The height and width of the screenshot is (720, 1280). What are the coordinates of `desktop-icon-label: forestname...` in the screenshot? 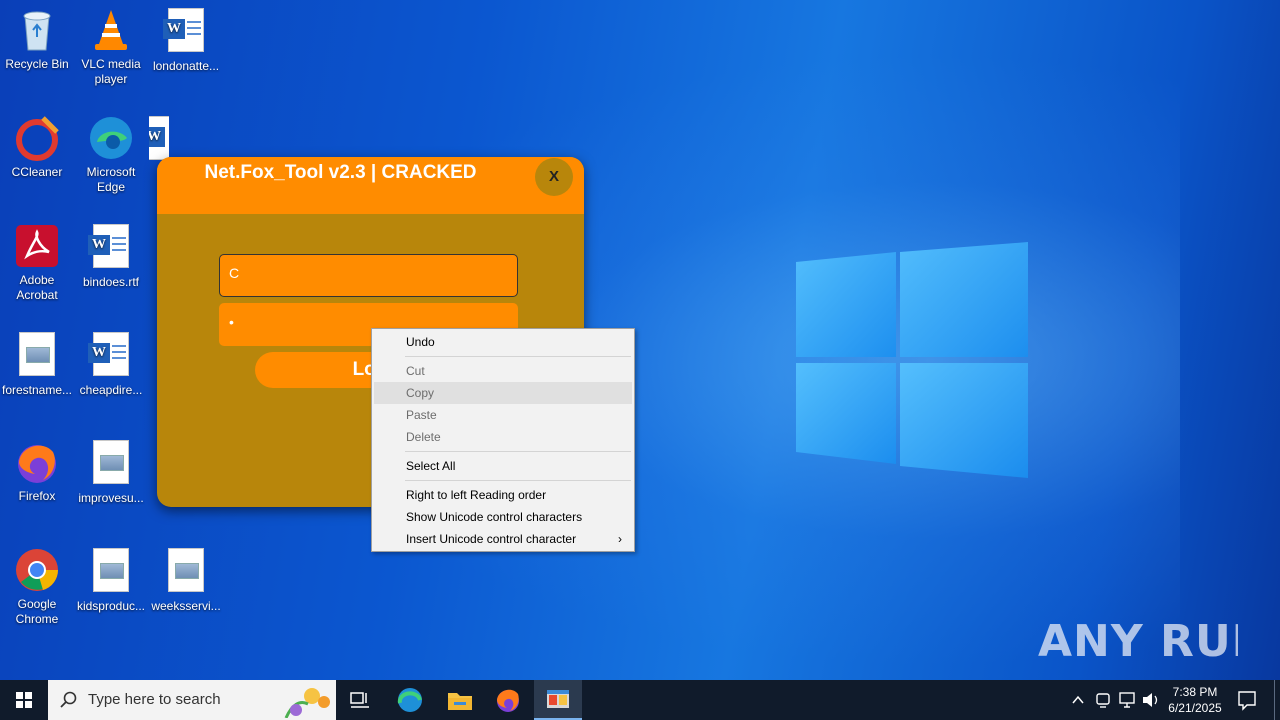 It's located at (37, 390).